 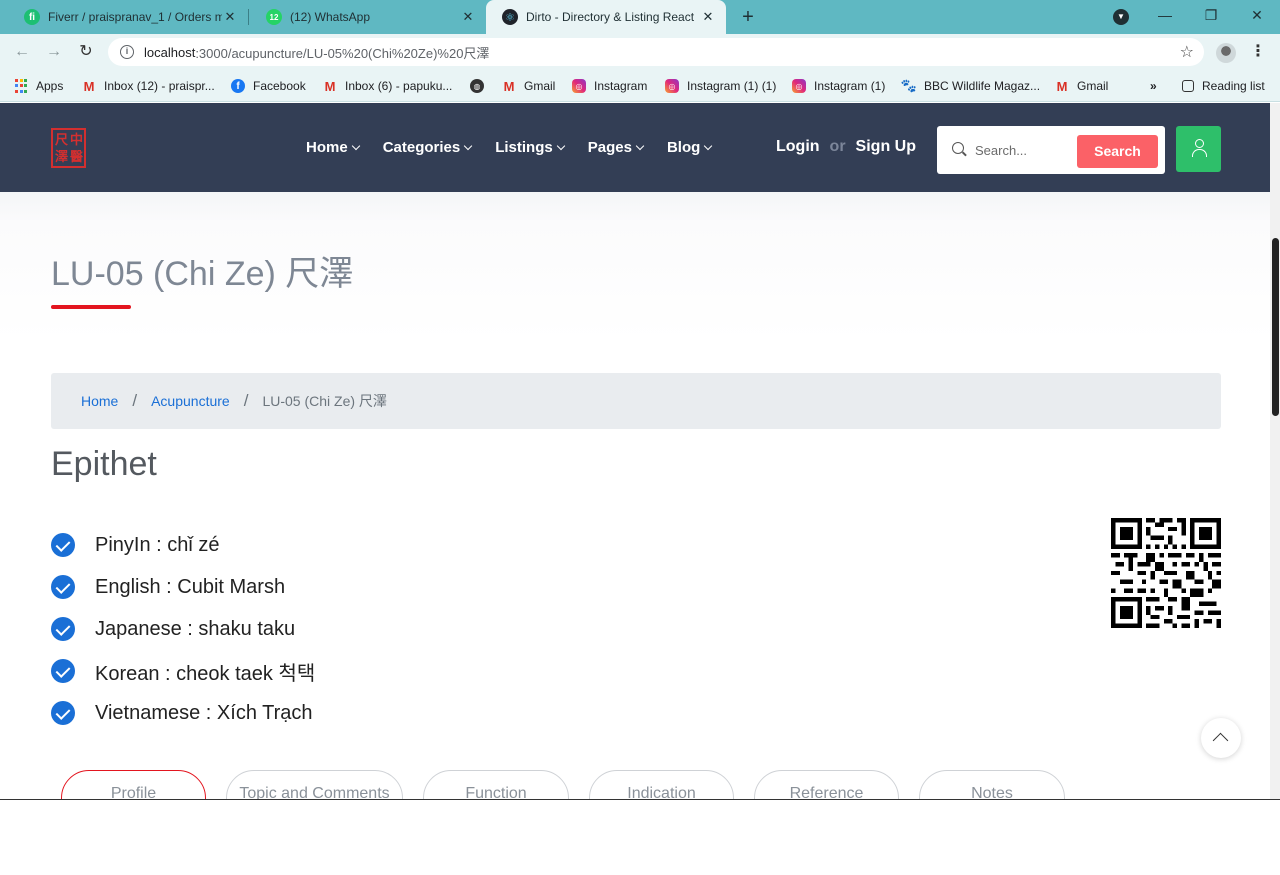 I want to click on bookmark-apps: Apps, so click(x=38, y=86).